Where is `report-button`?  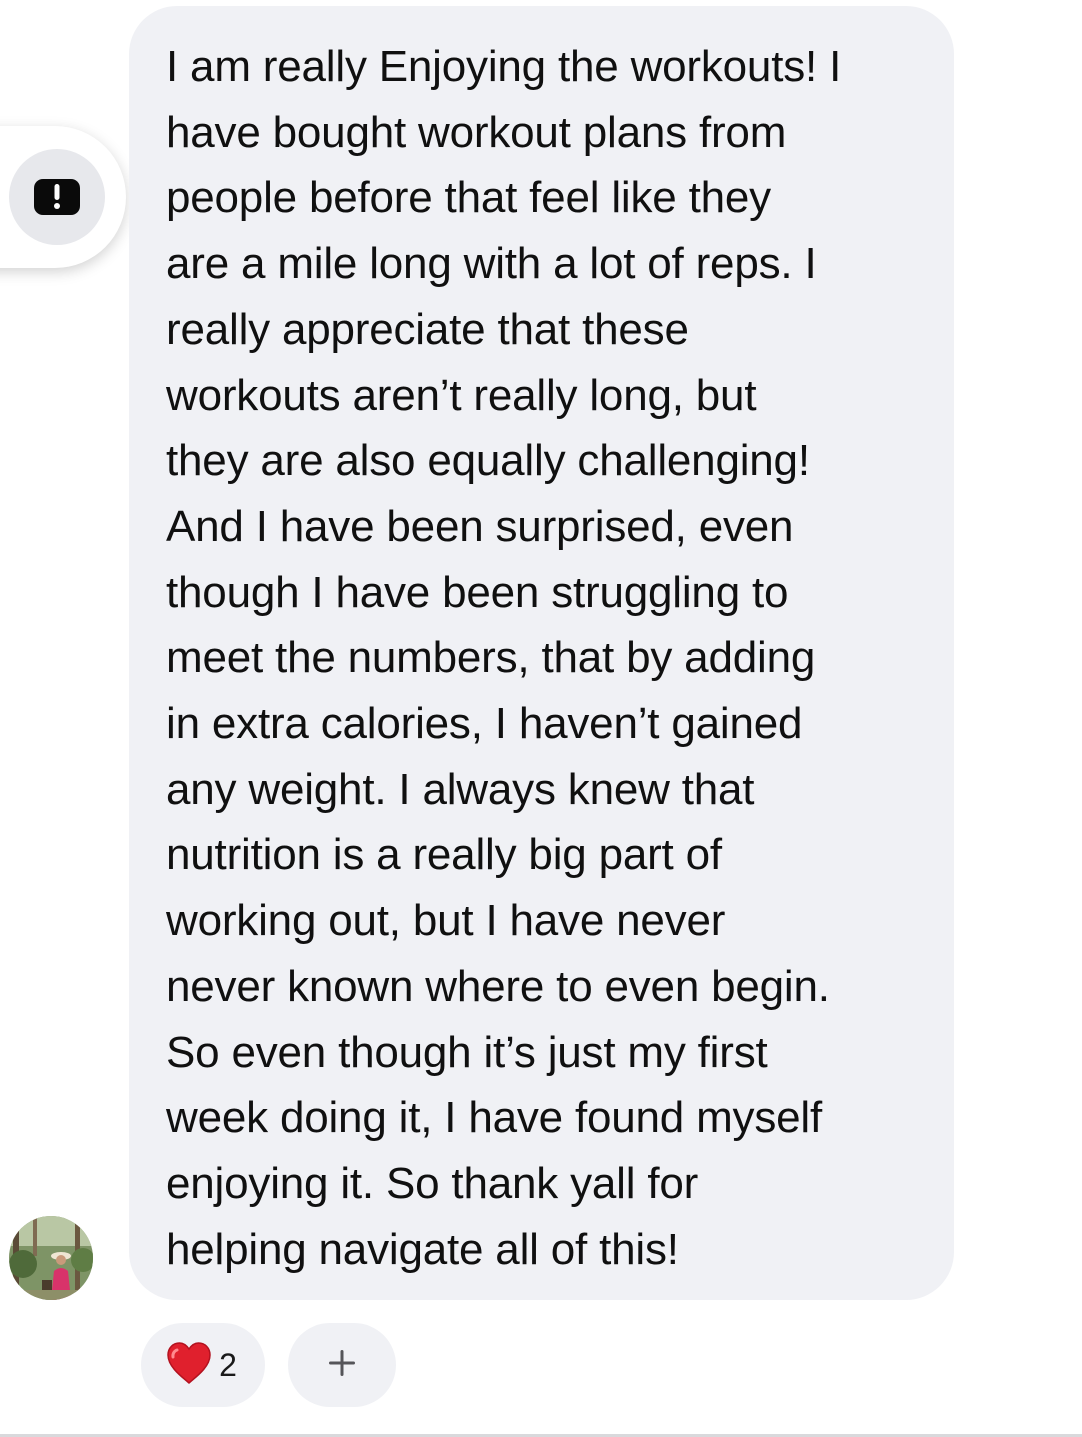
report-button is located at coordinates (57, 197).